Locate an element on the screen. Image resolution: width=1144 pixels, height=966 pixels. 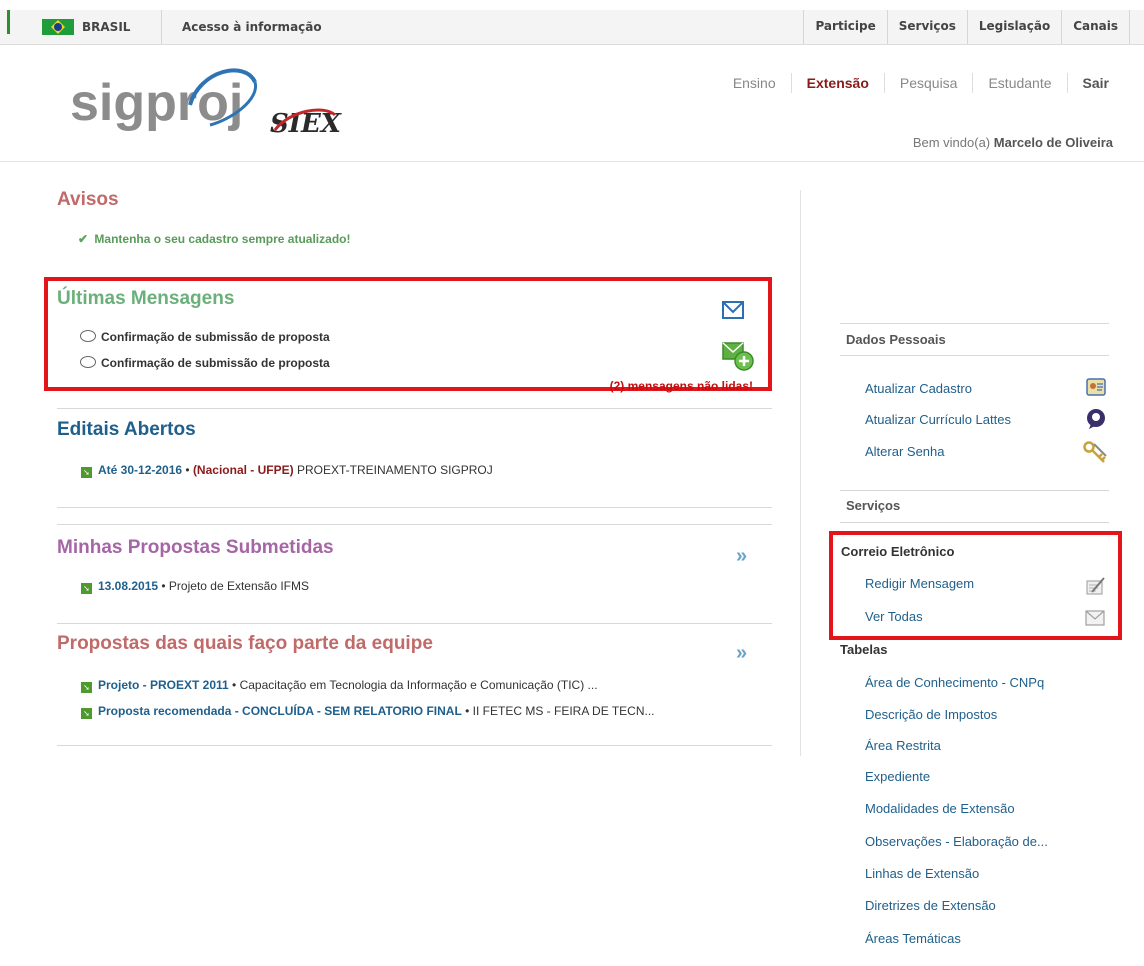
equipe-title: Propostas das quais faço parte da equipe is located at coordinates (245, 643).